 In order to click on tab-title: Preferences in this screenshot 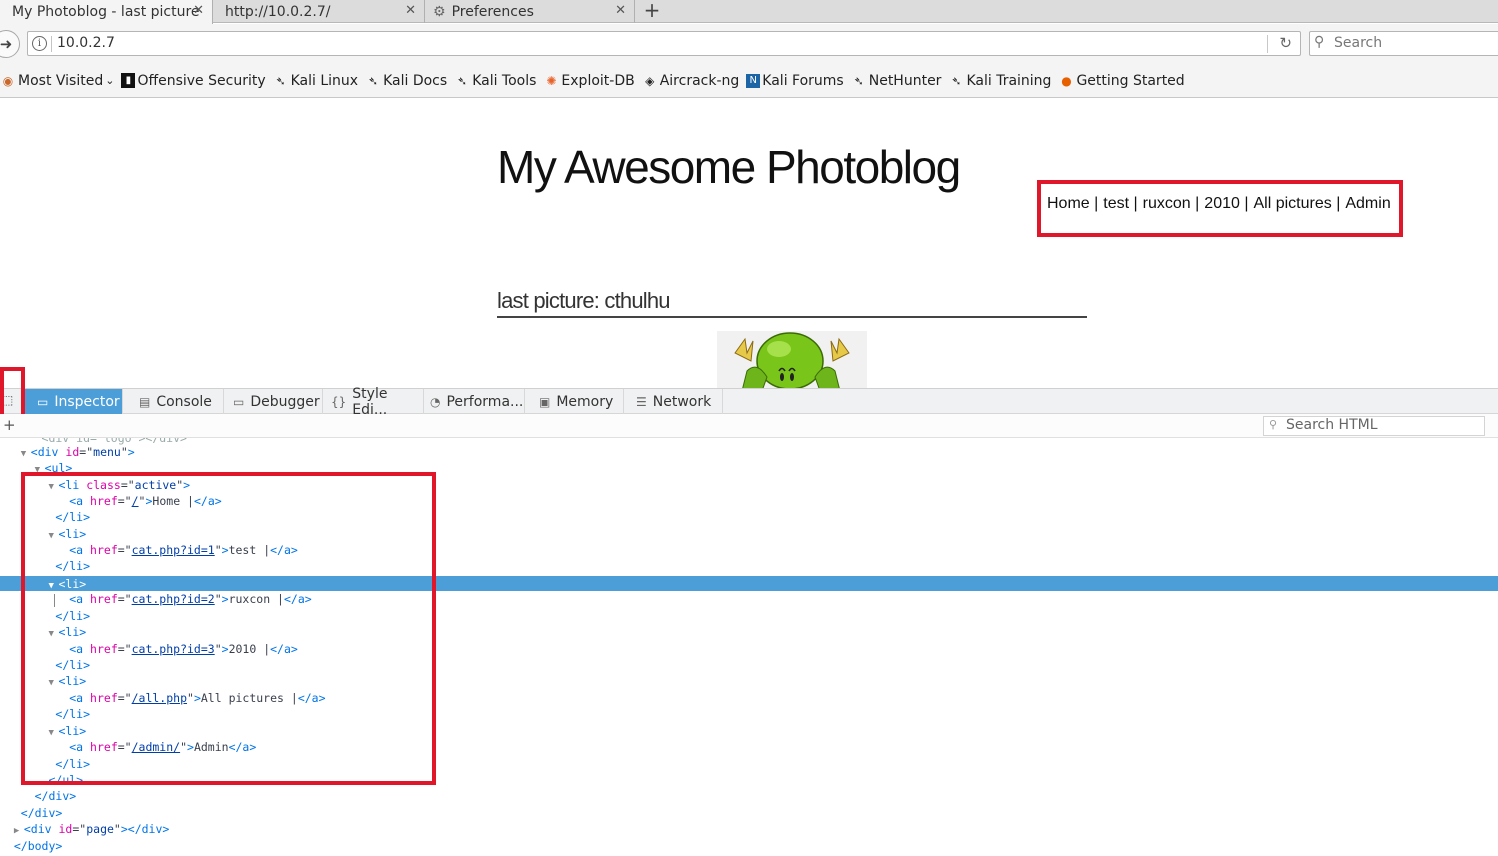, I will do `click(492, 11)`.